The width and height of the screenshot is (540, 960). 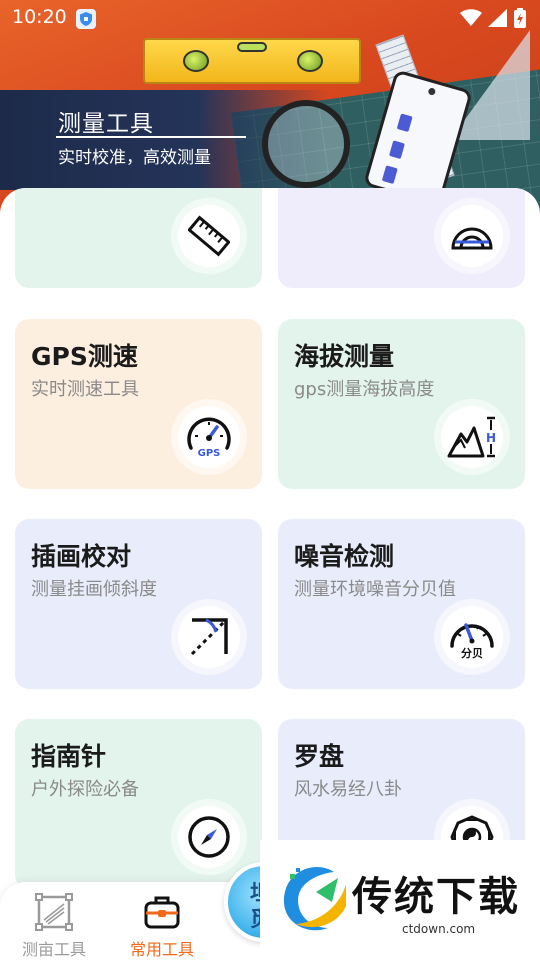 I want to click on shield-icon, so click(x=86, y=19).